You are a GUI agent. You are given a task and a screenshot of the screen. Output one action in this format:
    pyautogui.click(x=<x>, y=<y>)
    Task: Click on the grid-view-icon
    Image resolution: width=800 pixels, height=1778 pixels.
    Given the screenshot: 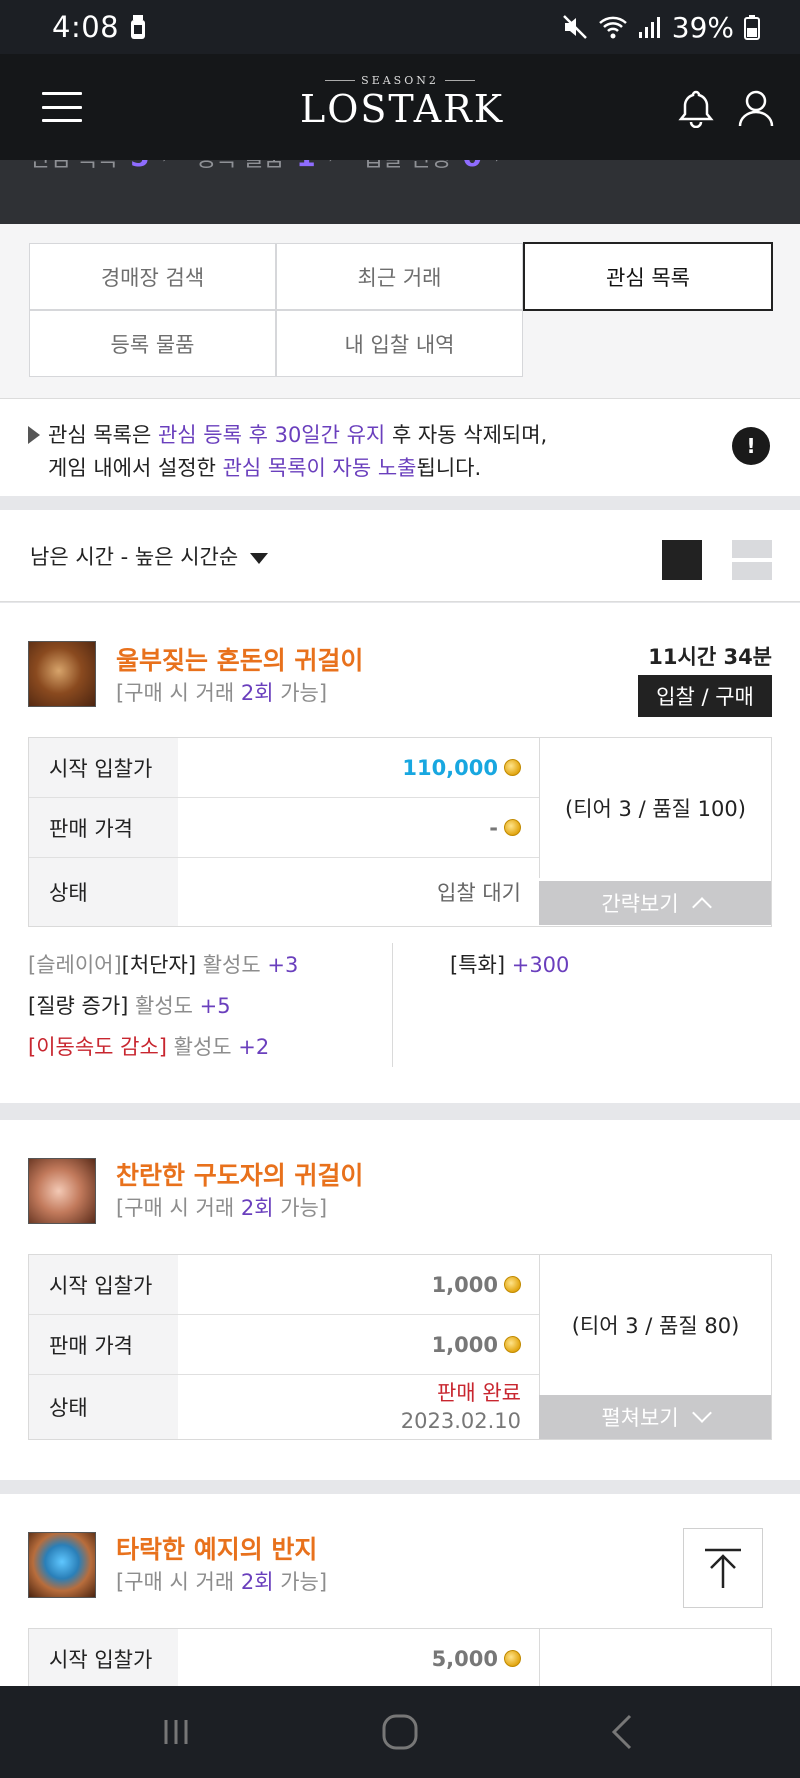 What is the action you would take?
    pyautogui.click(x=682, y=560)
    